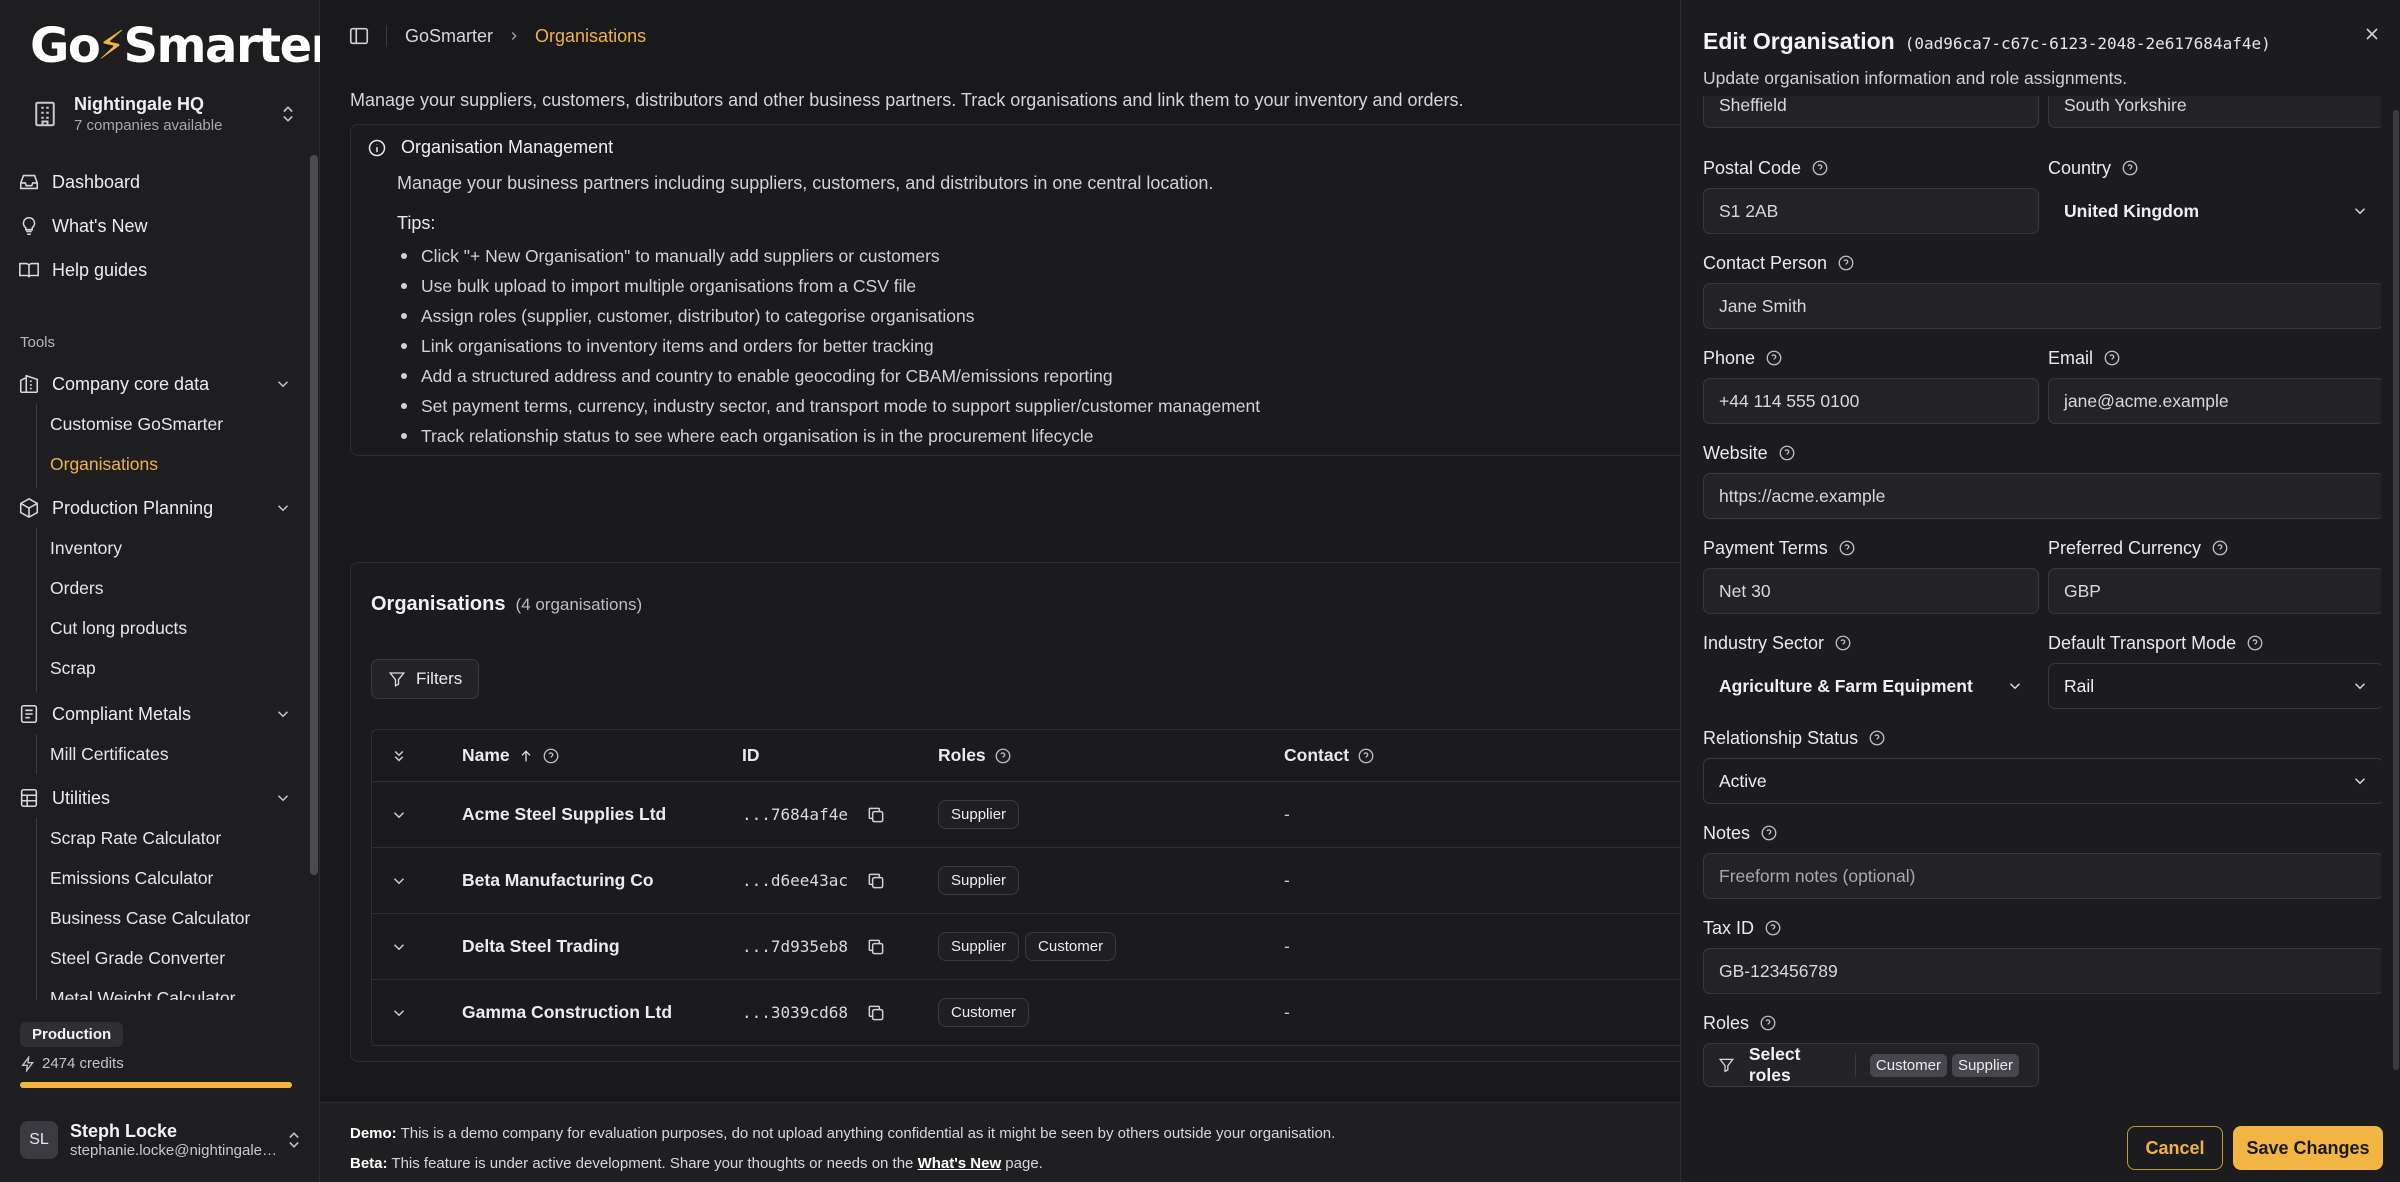 The height and width of the screenshot is (1182, 2400). Describe the element at coordinates (76, 588) in the screenshot. I see `sidebar-item-orders: Orders` at that location.